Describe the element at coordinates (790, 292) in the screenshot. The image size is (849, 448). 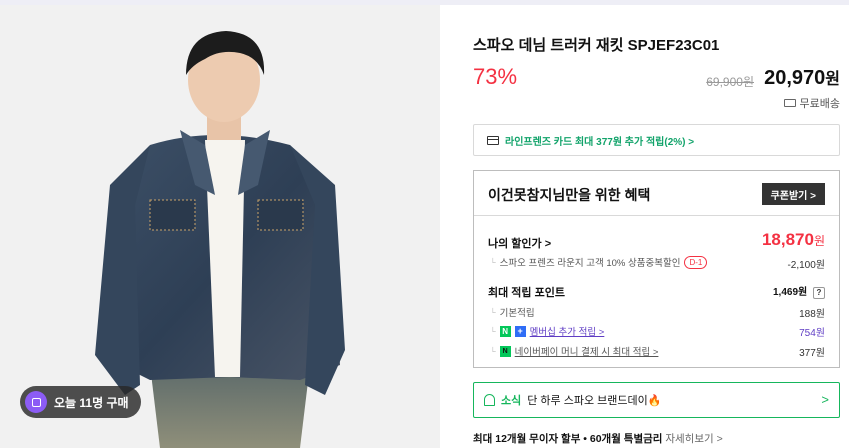
I see `max-points-value: 1,469원` at that location.